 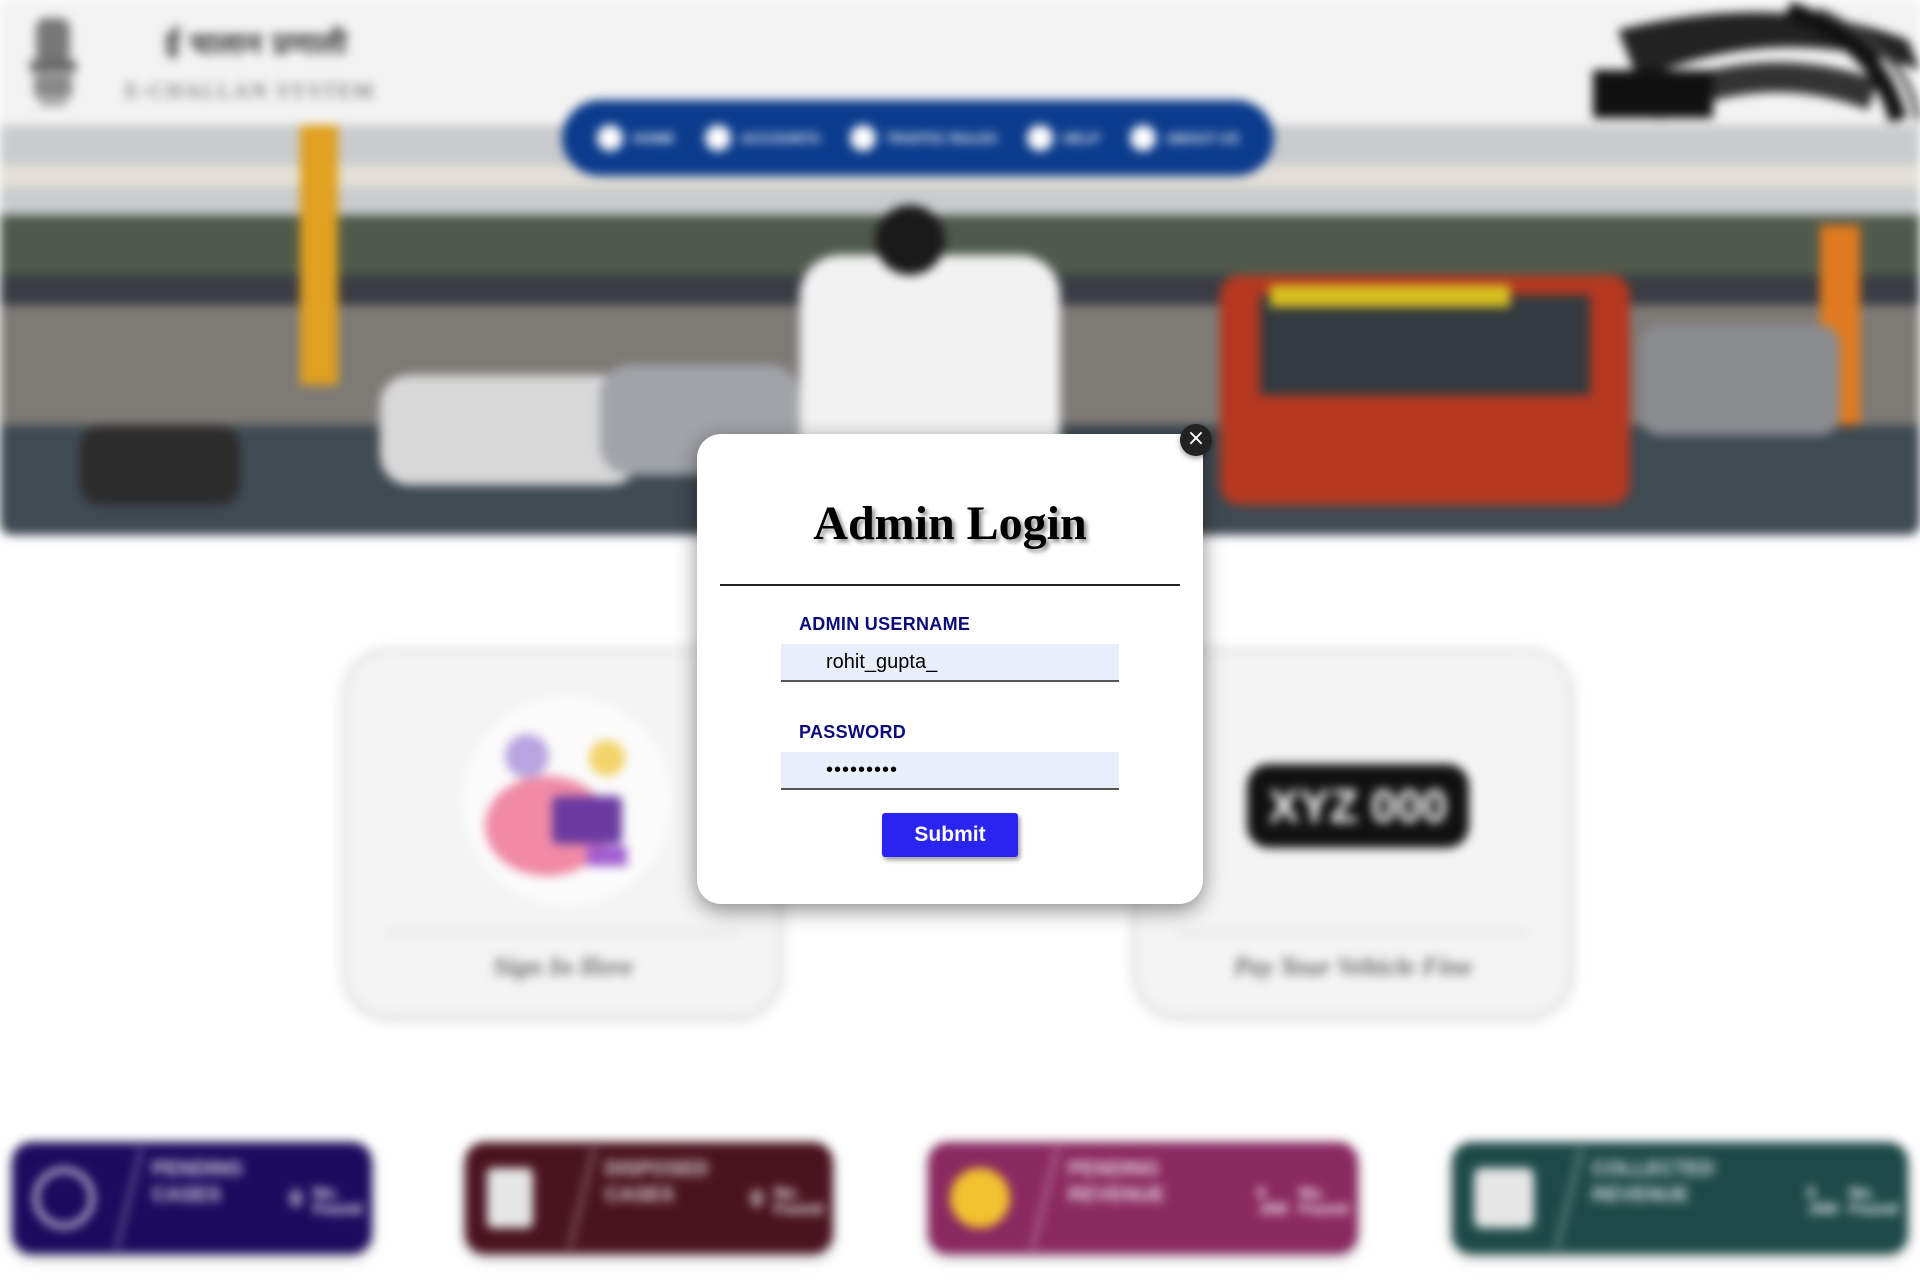 I want to click on site-title-english: E-CHALLAN SYSTEM, so click(x=250, y=90).